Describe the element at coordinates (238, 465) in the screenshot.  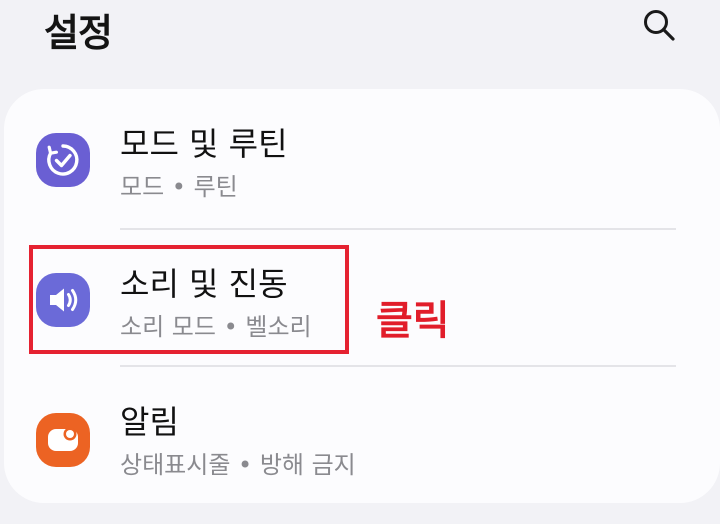
I see `settings-item-subtitle: 상태표시줄 • 방해 금지` at that location.